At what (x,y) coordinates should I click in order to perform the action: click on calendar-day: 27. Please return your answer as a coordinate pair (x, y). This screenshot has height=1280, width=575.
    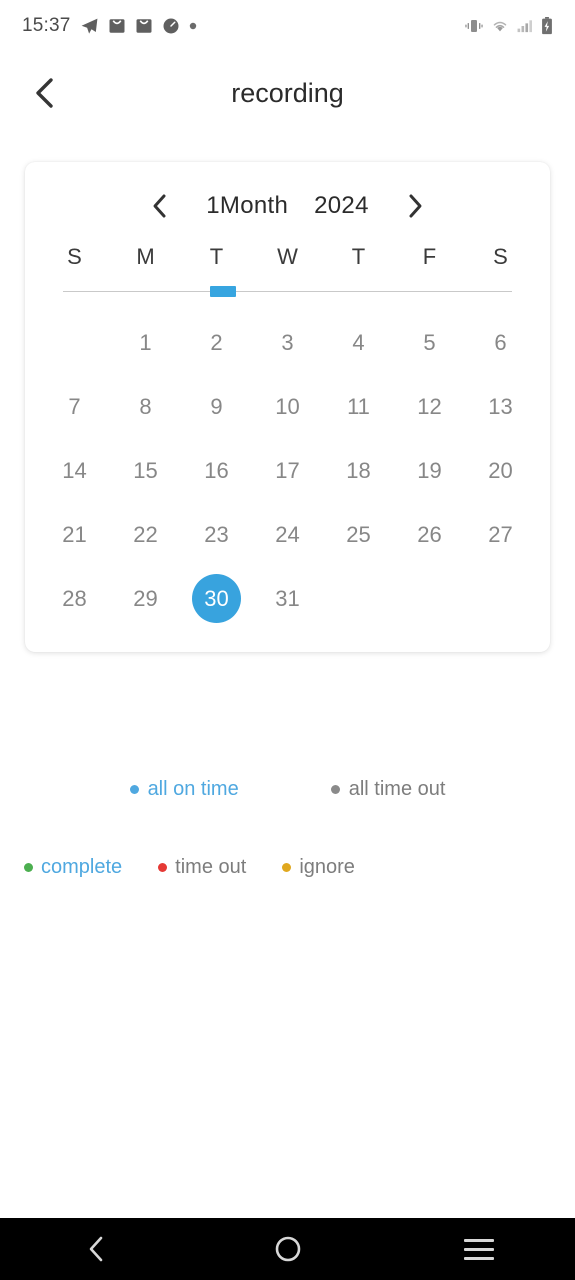
    Looking at the image, I should click on (500, 534).